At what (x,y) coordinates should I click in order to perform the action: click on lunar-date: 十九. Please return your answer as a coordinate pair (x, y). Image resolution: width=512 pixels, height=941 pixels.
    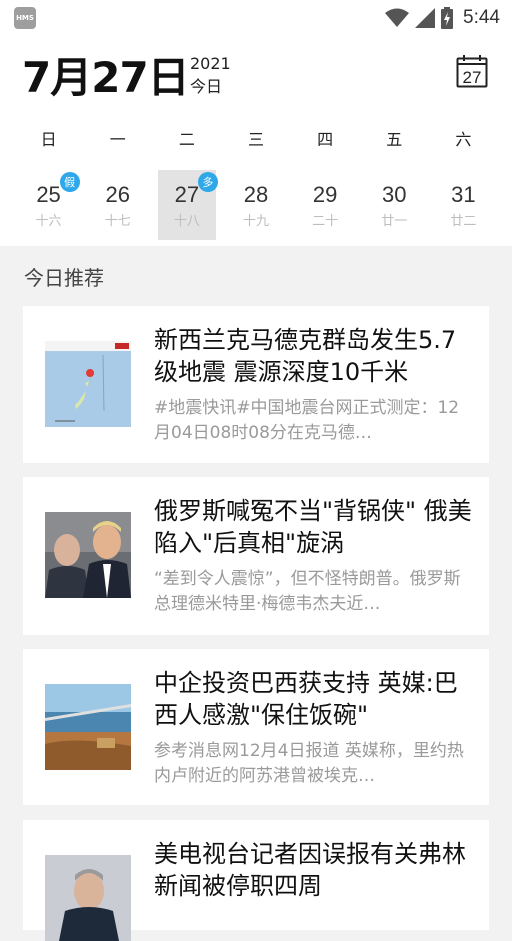
    Looking at the image, I should click on (255, 221).